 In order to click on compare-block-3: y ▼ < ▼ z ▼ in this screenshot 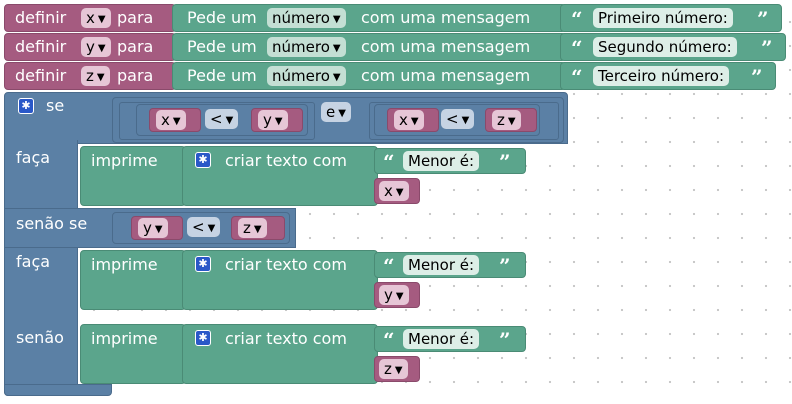, I will do `click(201, 228)`.